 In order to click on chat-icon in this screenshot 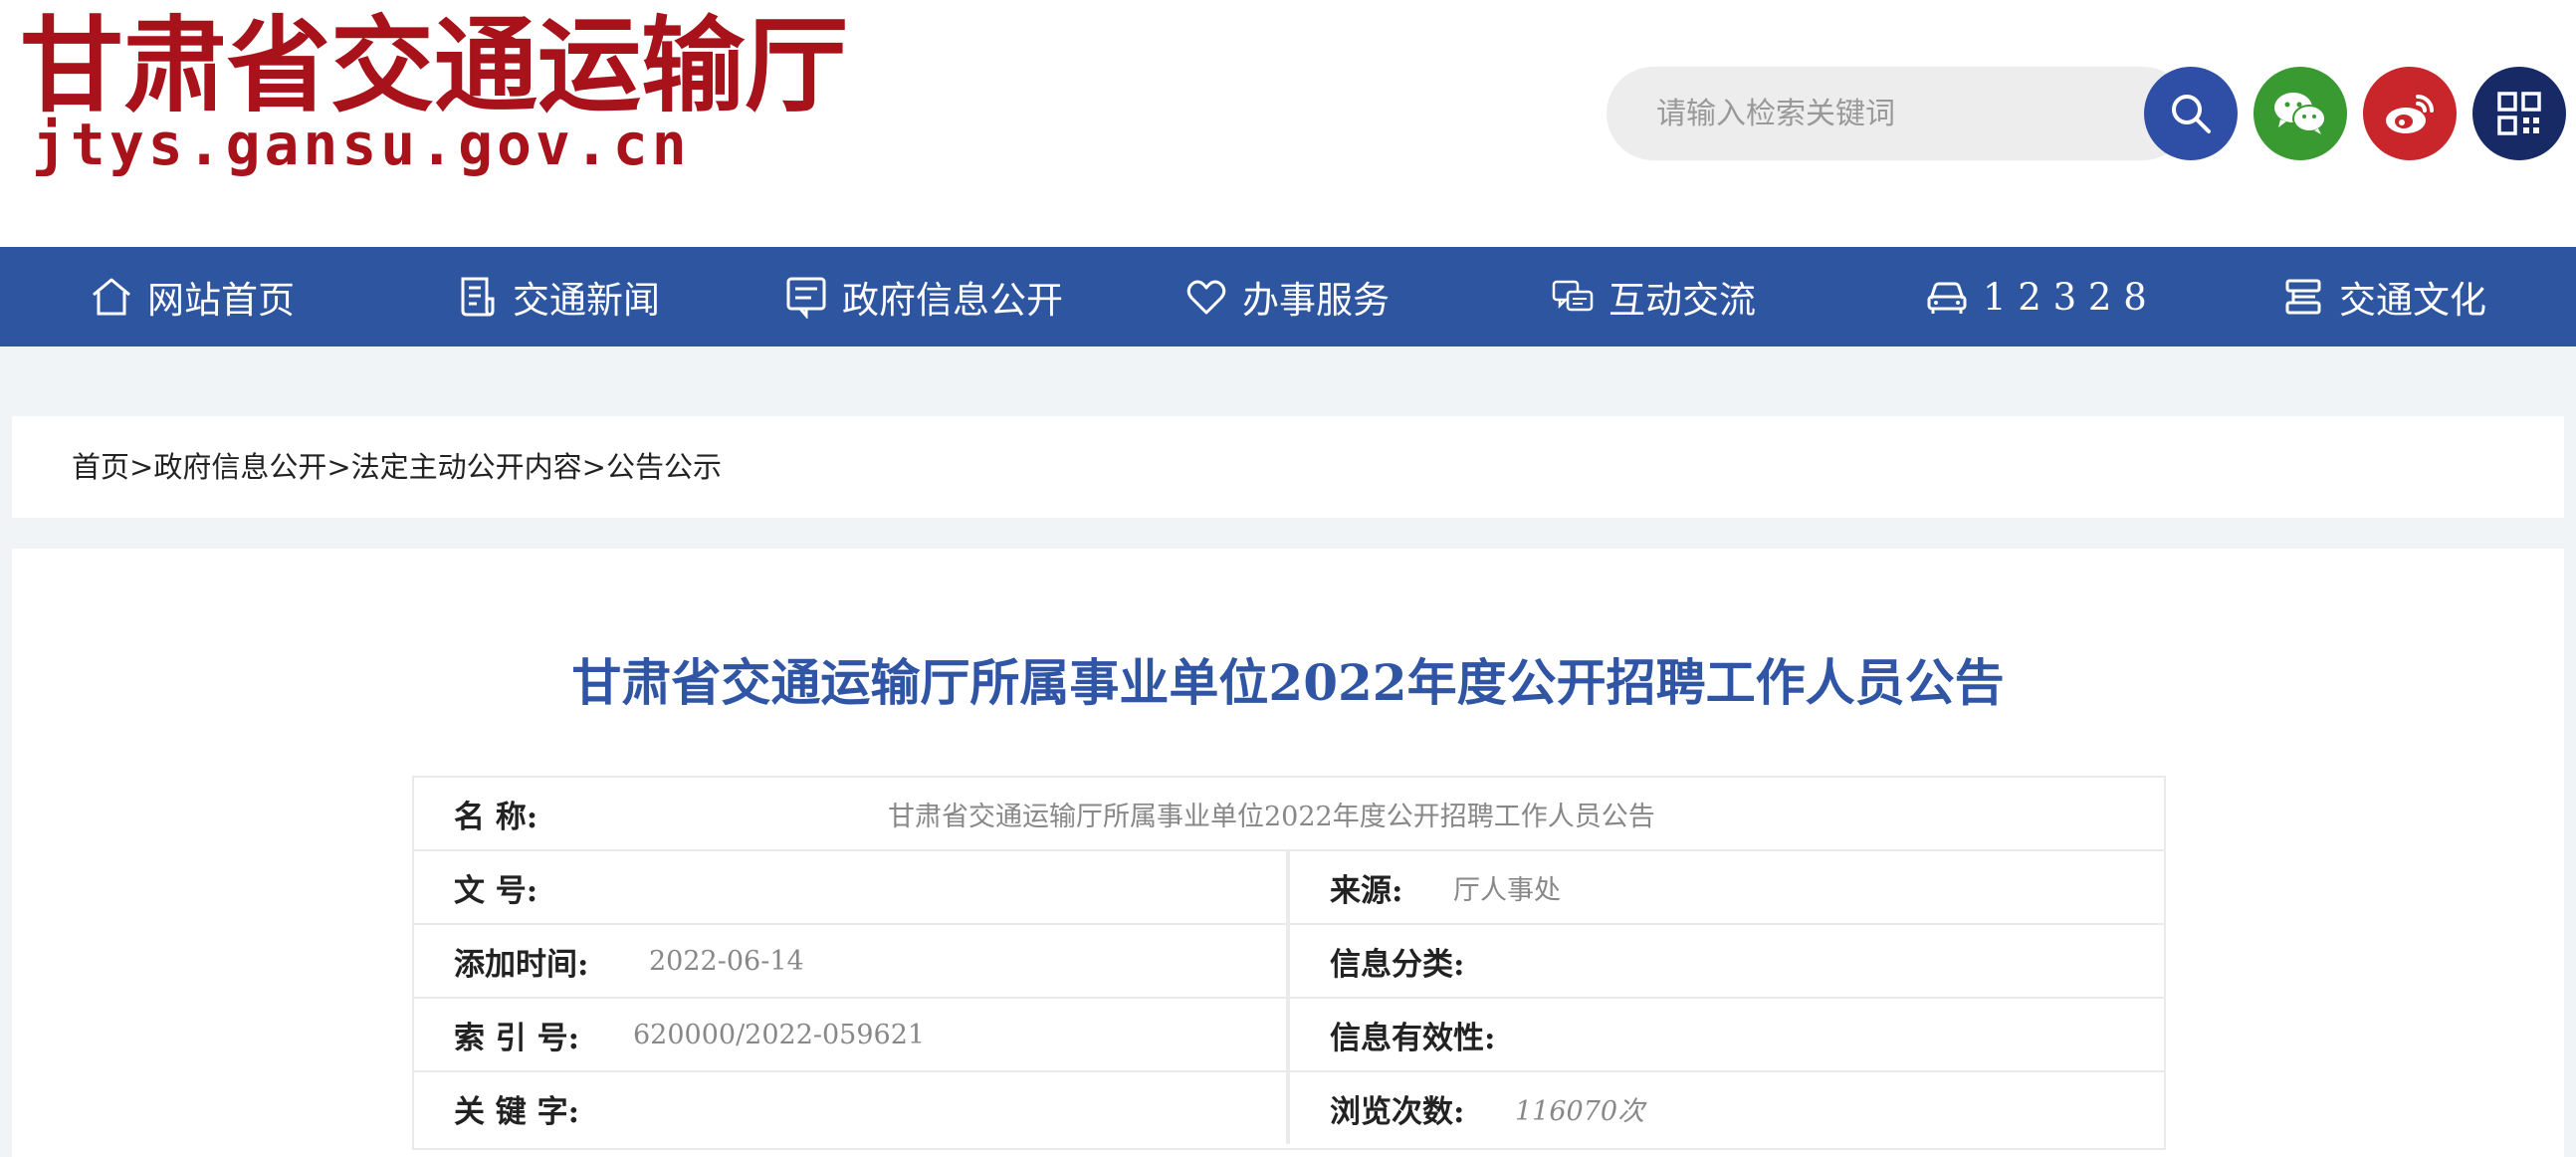, I will do `click(1573, 296)`.